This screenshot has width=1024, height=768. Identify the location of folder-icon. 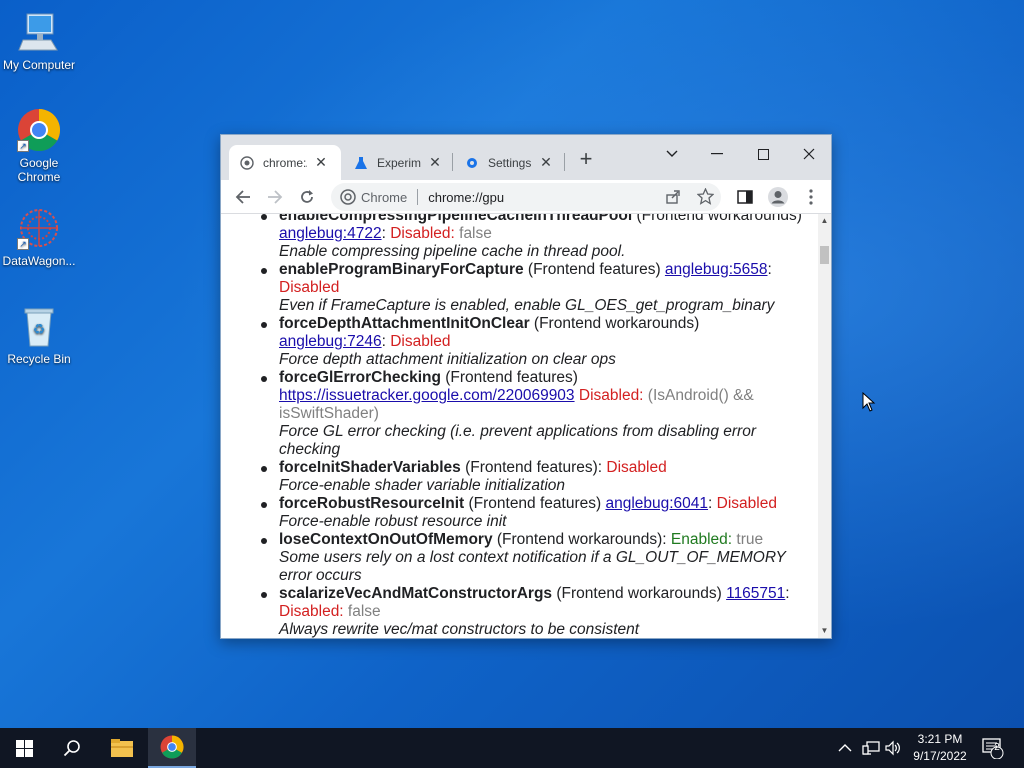
(122, 748).